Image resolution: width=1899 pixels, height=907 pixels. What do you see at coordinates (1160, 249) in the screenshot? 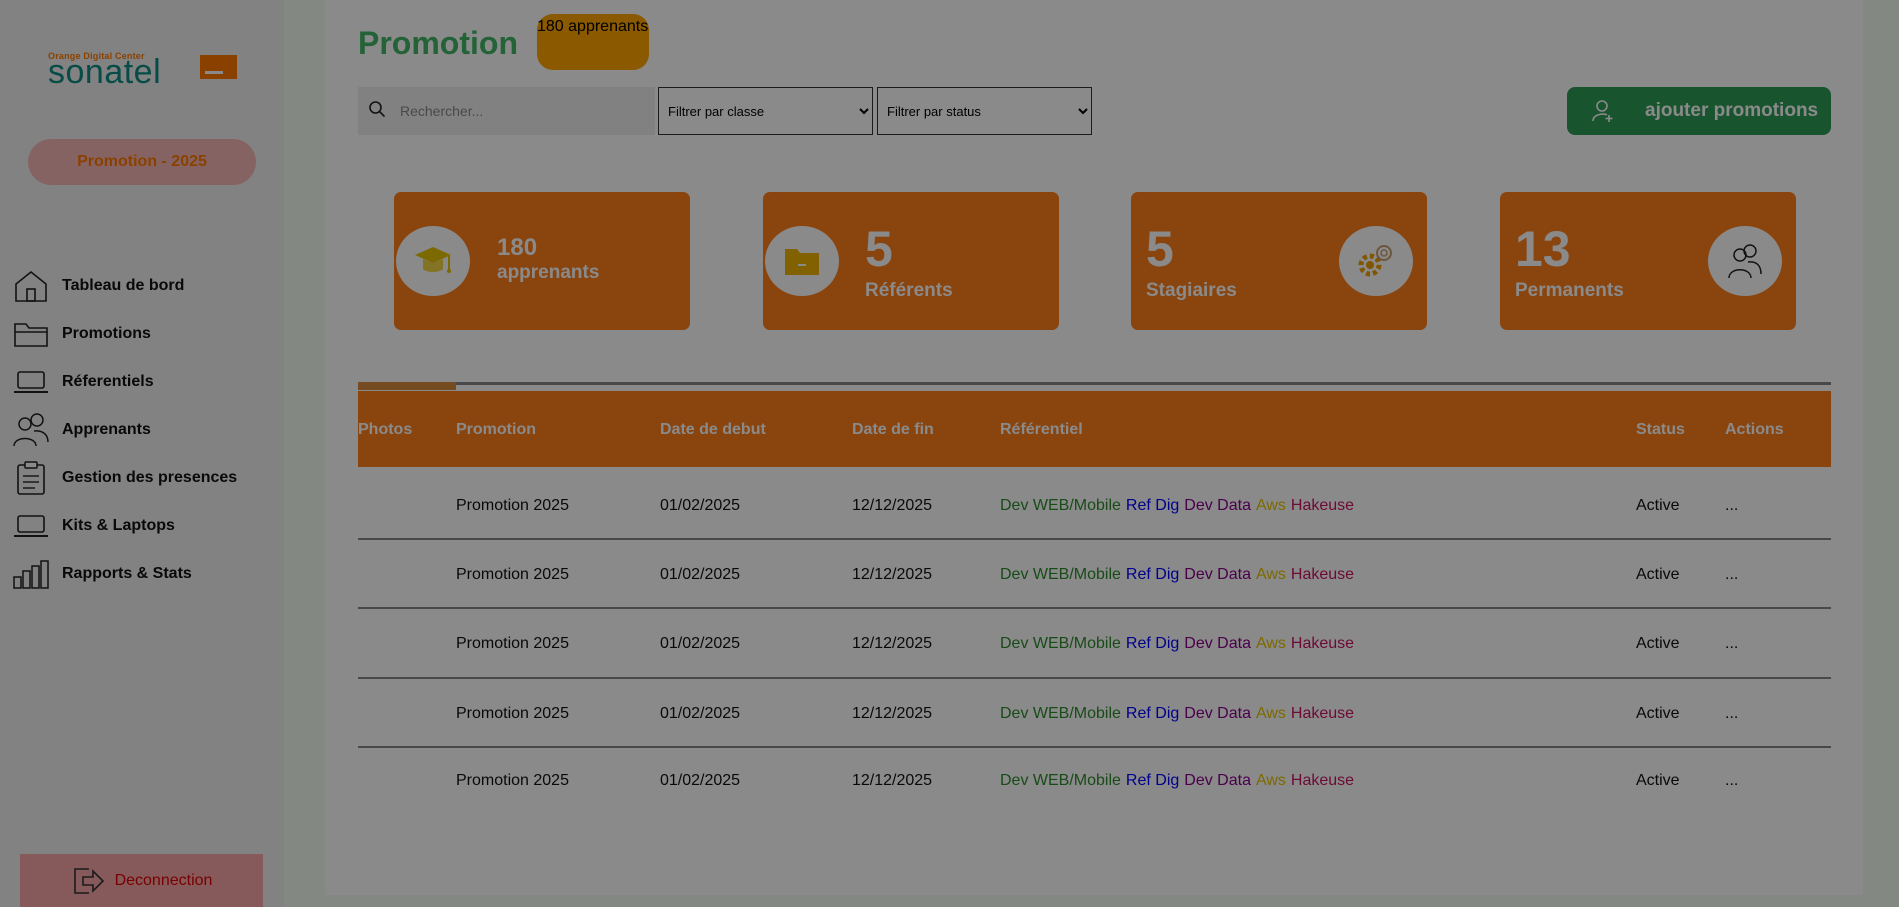
I see `stat-value: 5` at bounding box center [1160, 249].